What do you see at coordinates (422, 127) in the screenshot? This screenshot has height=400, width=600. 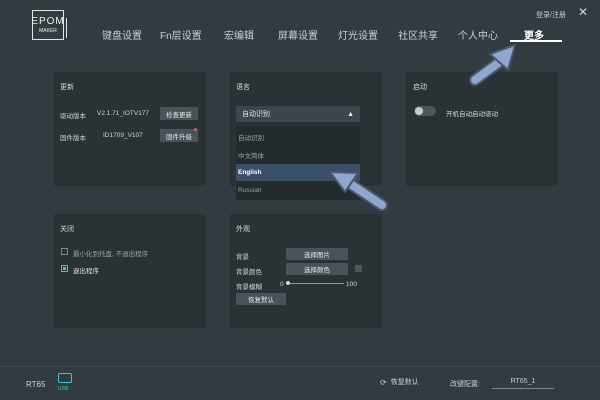 I see `pointer-arrow-icon` at bounding box center [422, 127].